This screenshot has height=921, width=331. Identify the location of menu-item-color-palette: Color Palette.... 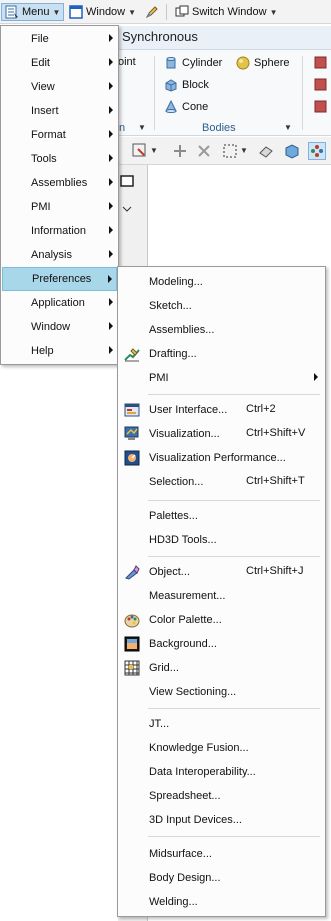
(221, 620).